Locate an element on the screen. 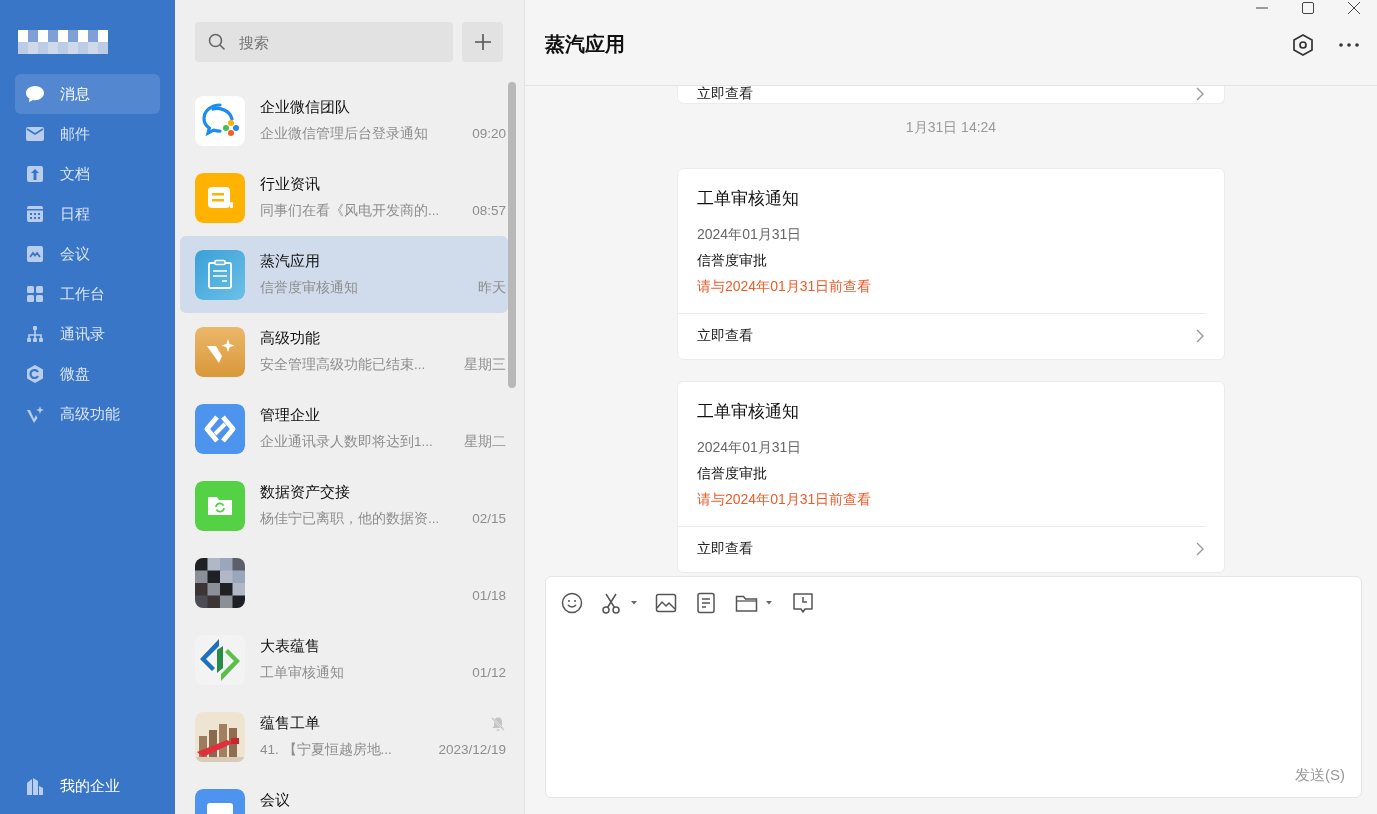  chat-name: 蒸汽应用 is located at coordinates (290, 261).